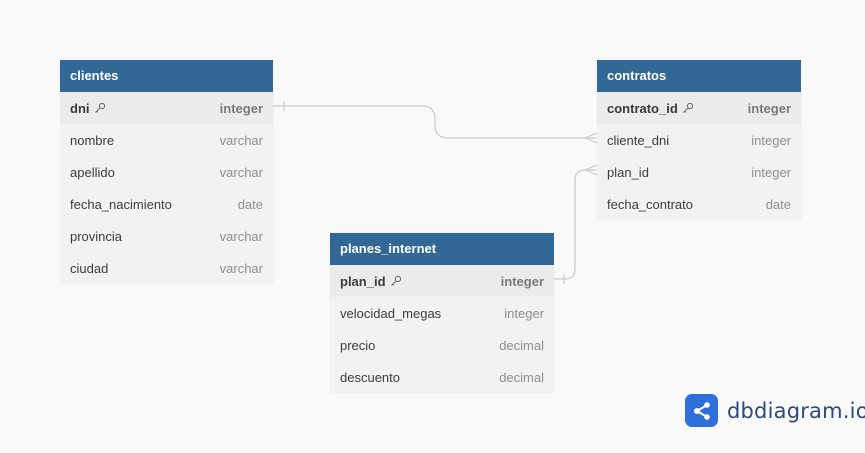 The image size is (865, 453). I want to click on field-name: velocidad_megas, so click(391, 313).